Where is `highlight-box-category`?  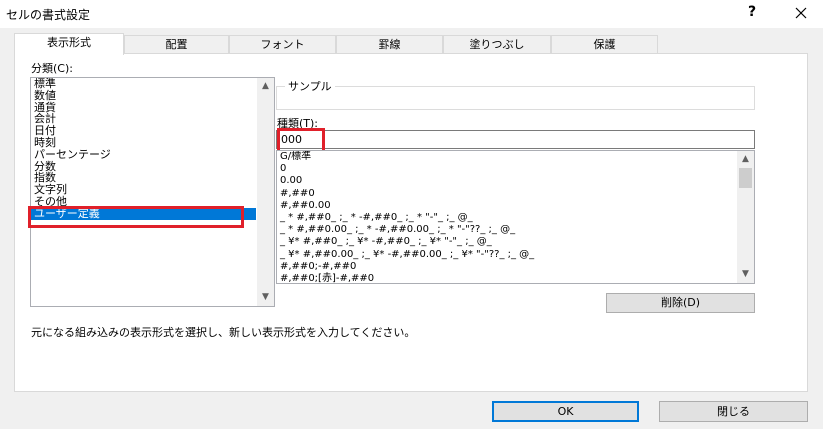
highlight-box-category is located at coordinates (136, 217).